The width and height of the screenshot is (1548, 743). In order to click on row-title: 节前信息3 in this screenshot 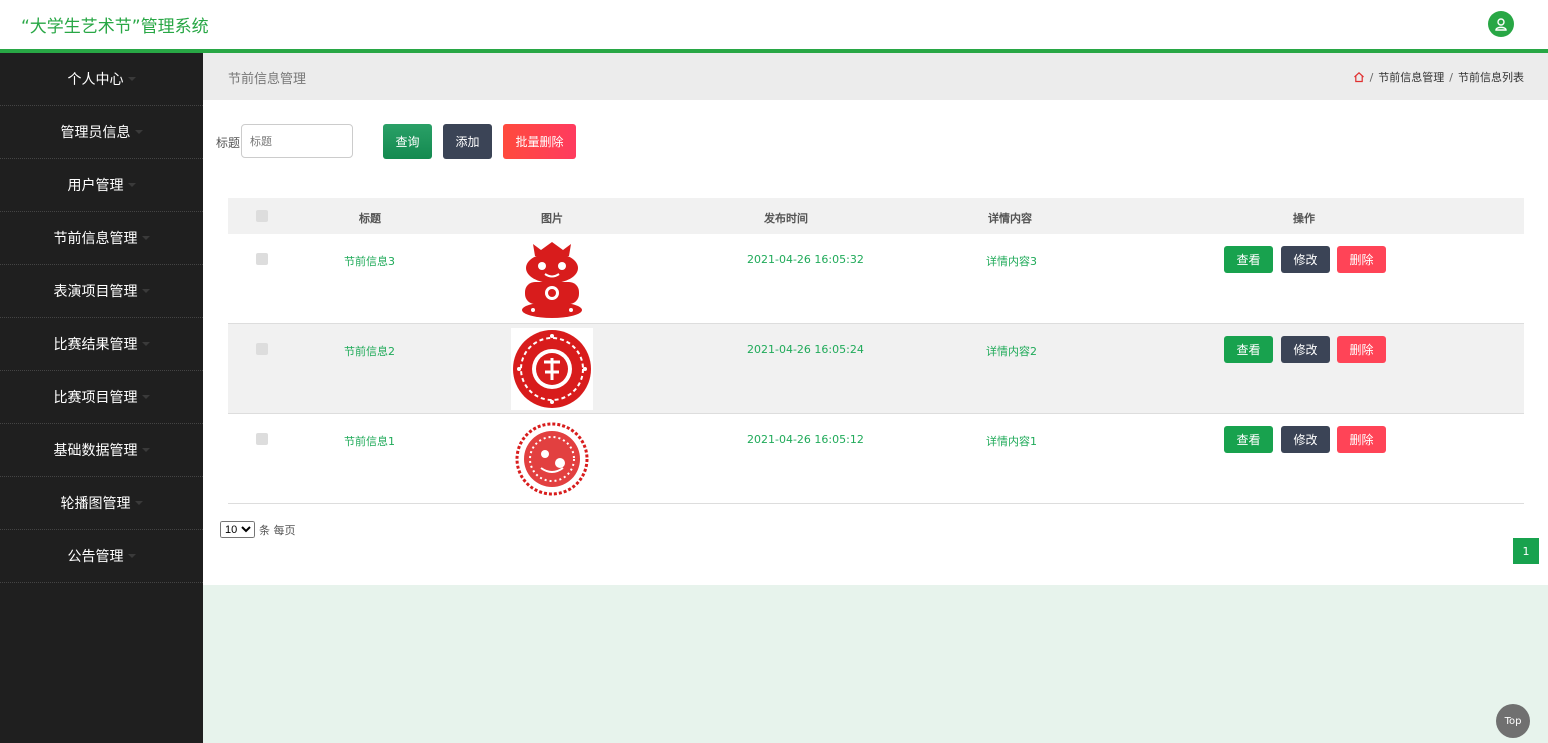, I will do `click(369, 261)`.